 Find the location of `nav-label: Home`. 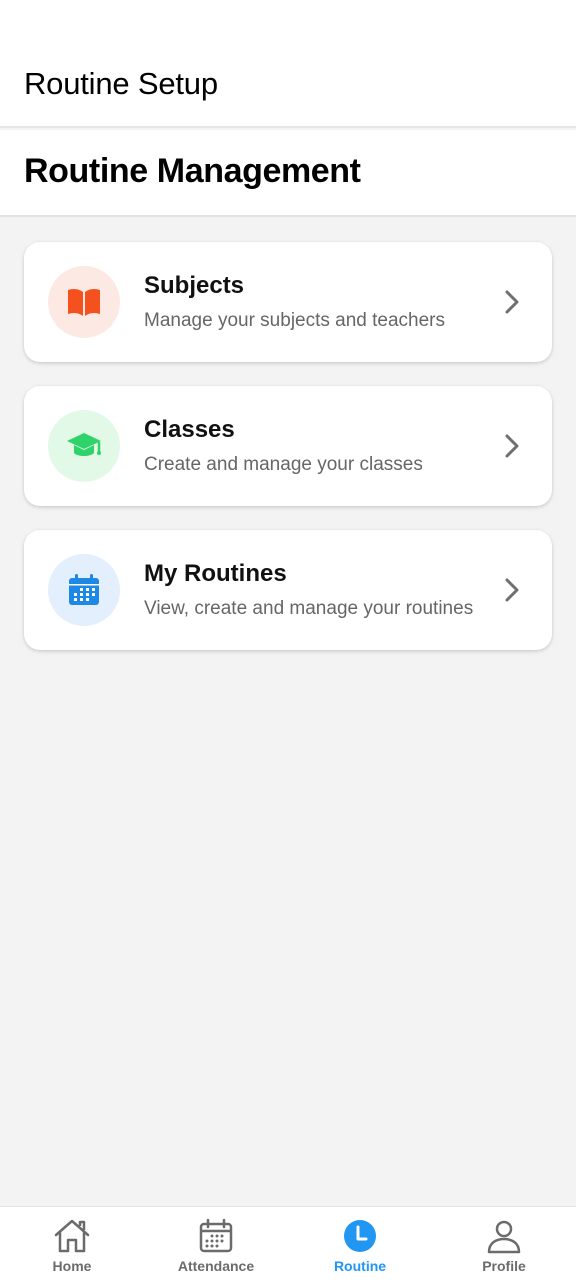

nav-label: Home is located at coordinates (72, 1266).